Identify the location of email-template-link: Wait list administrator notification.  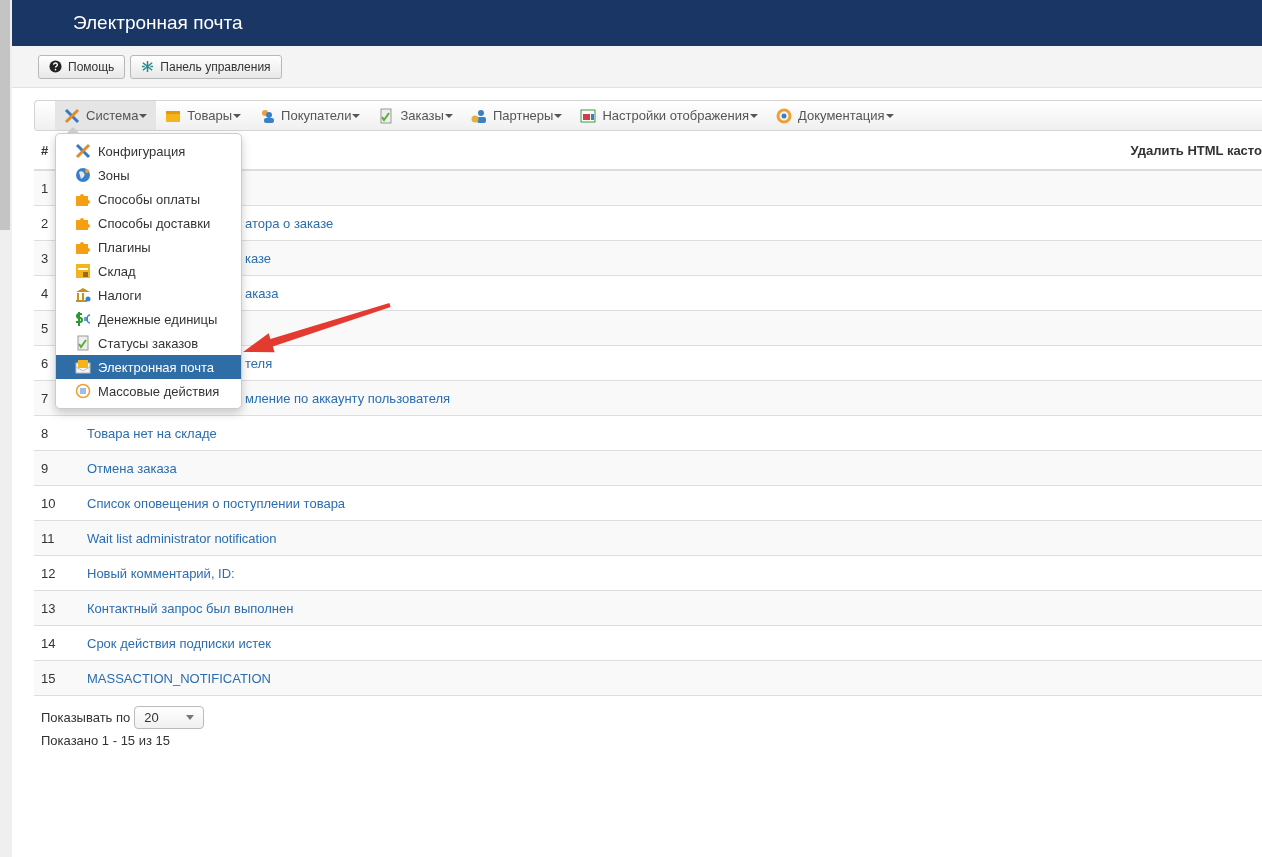
(182, 538).